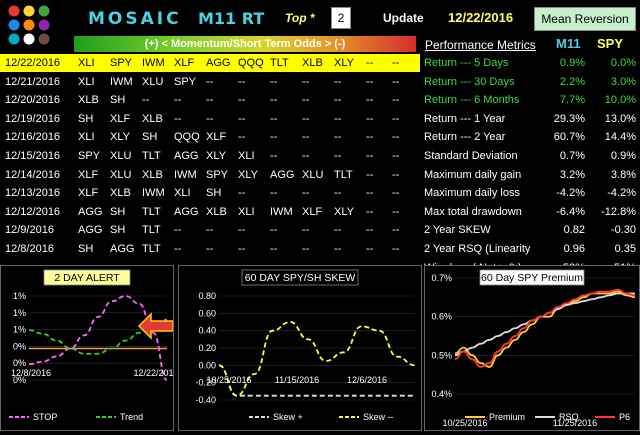  I want to click on metric-spy-value: 0.9%, so click(623, 156).